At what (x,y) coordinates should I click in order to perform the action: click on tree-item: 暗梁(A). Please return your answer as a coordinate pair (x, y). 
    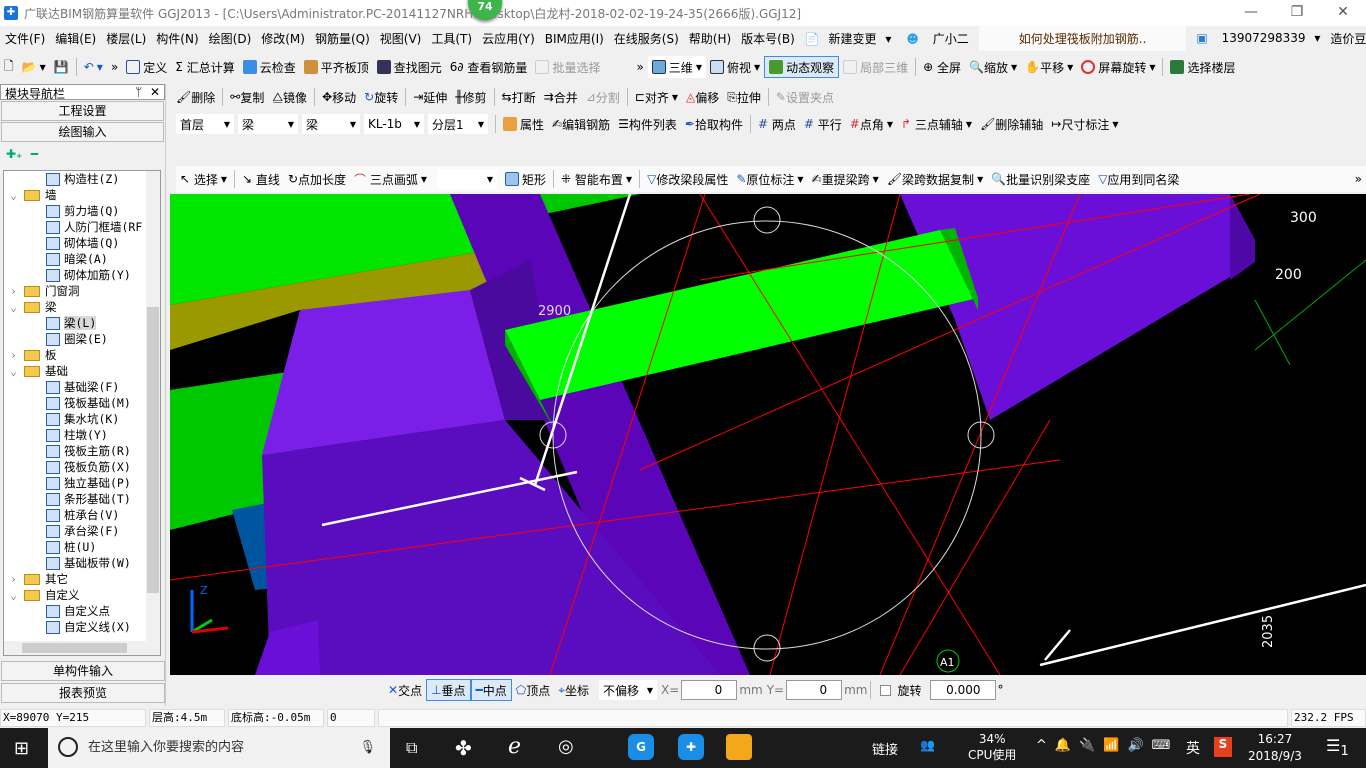
    Looking at the image, I should click on (82, 259).